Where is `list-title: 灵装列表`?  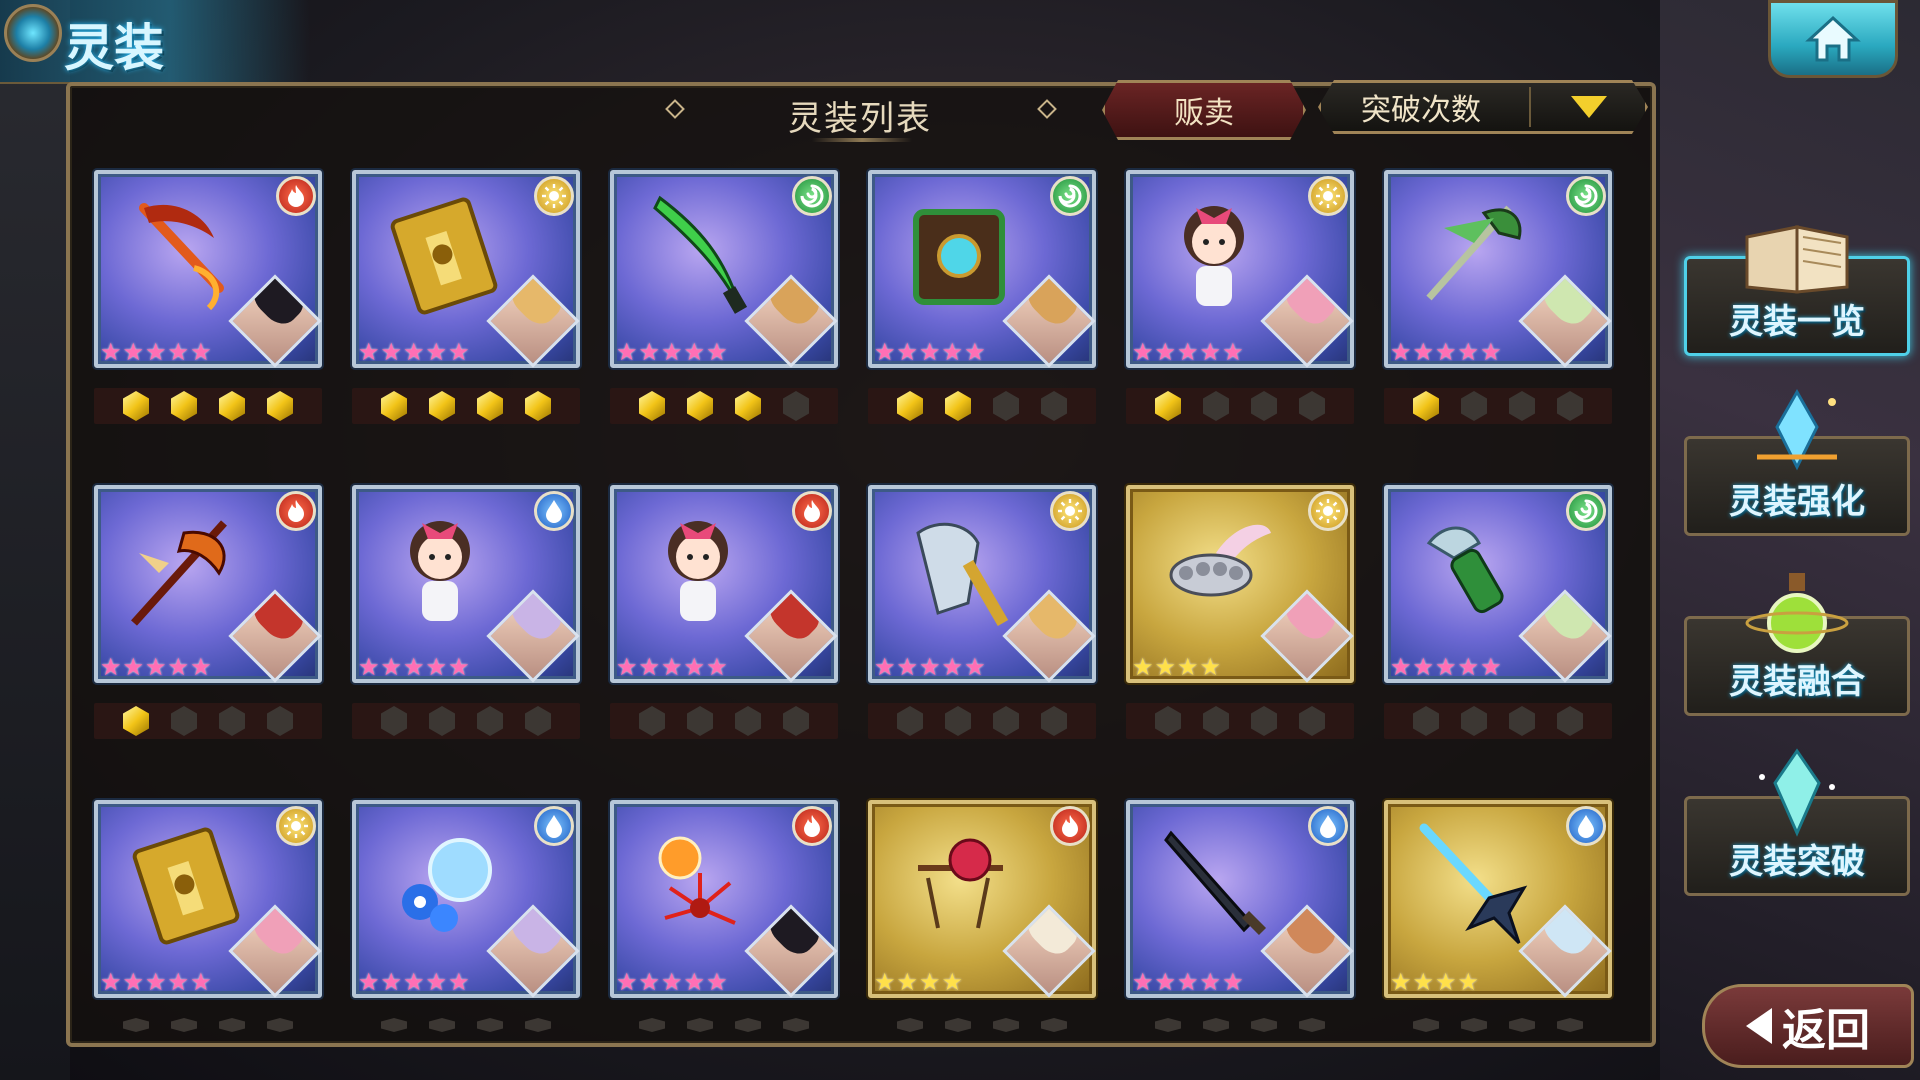 list-title: 灵装列表 is located at coordinates (860, 118).